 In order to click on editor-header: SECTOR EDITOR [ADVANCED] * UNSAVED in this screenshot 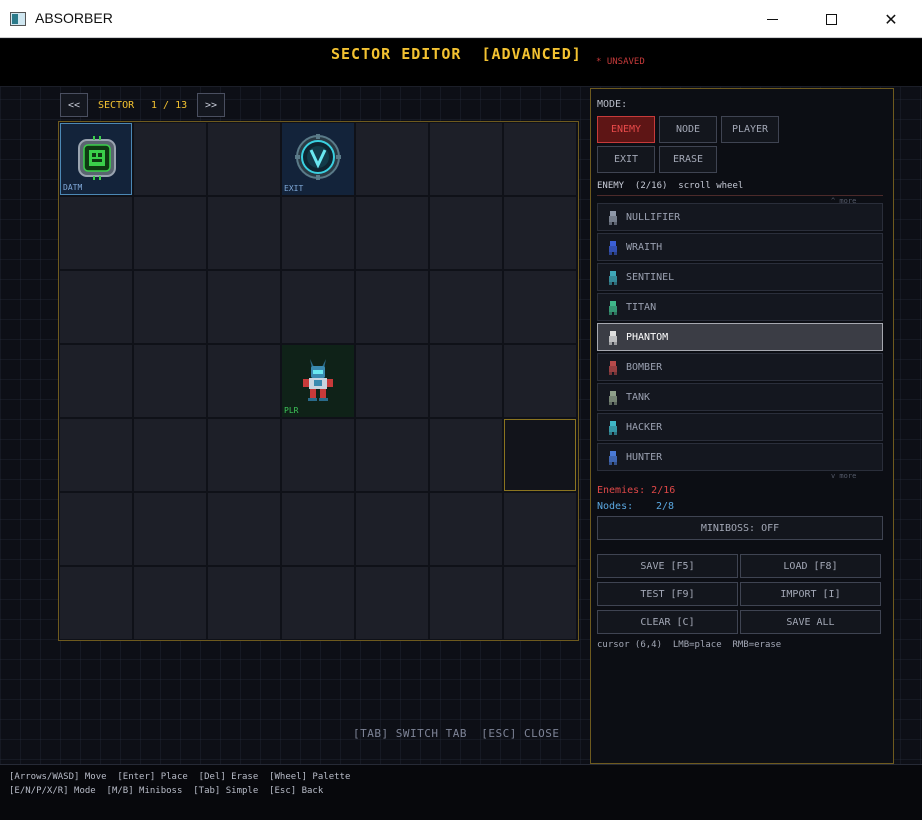, I will do `click(461, 63)`.